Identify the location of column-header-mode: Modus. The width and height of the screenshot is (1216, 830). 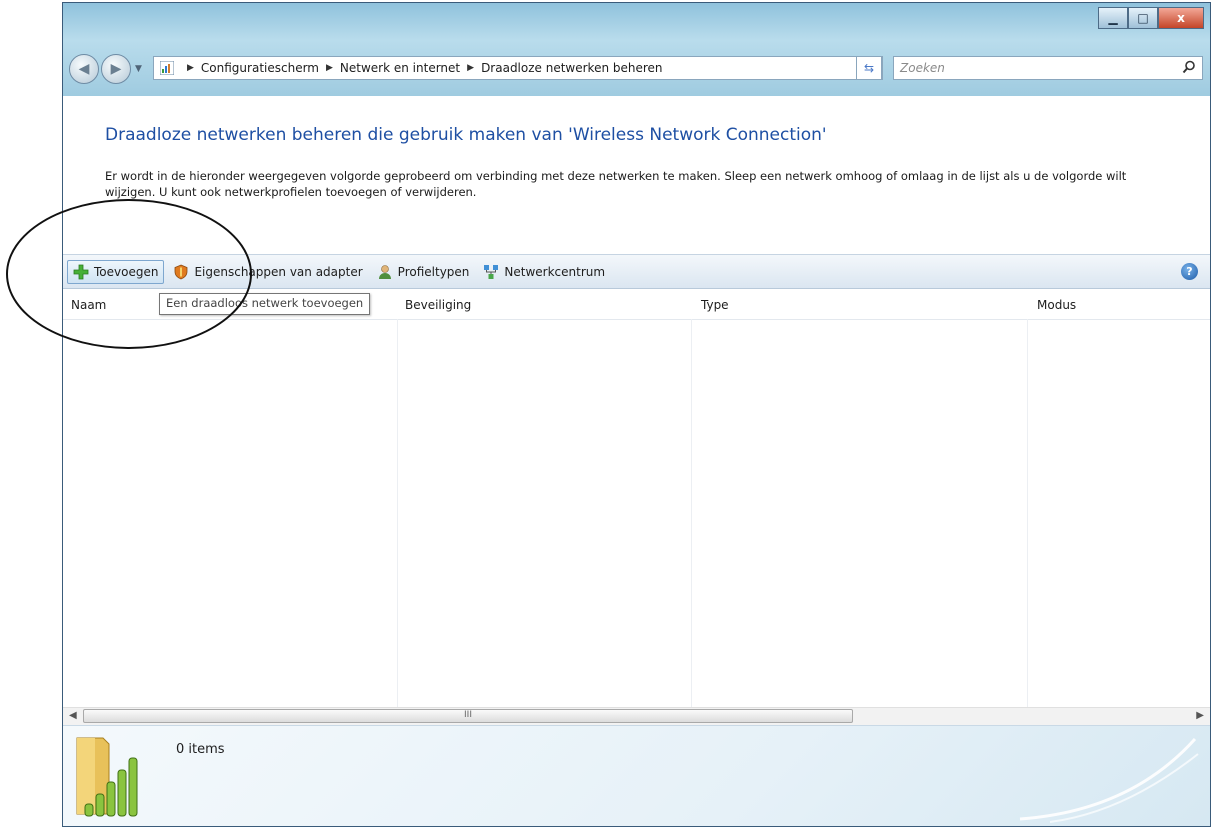
(1056, 305).